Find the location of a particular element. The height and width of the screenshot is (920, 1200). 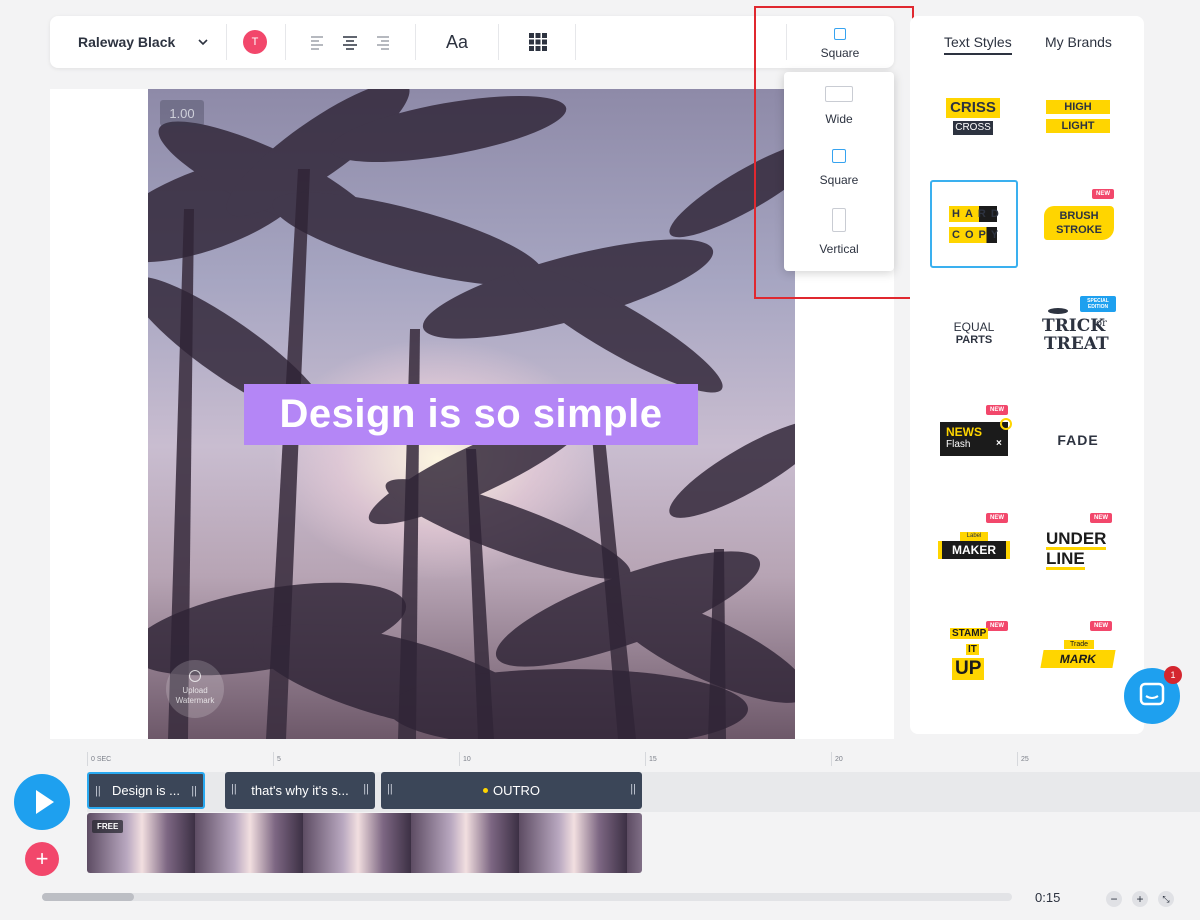

style-line: HIGH is located at coordinates (1078, 107).